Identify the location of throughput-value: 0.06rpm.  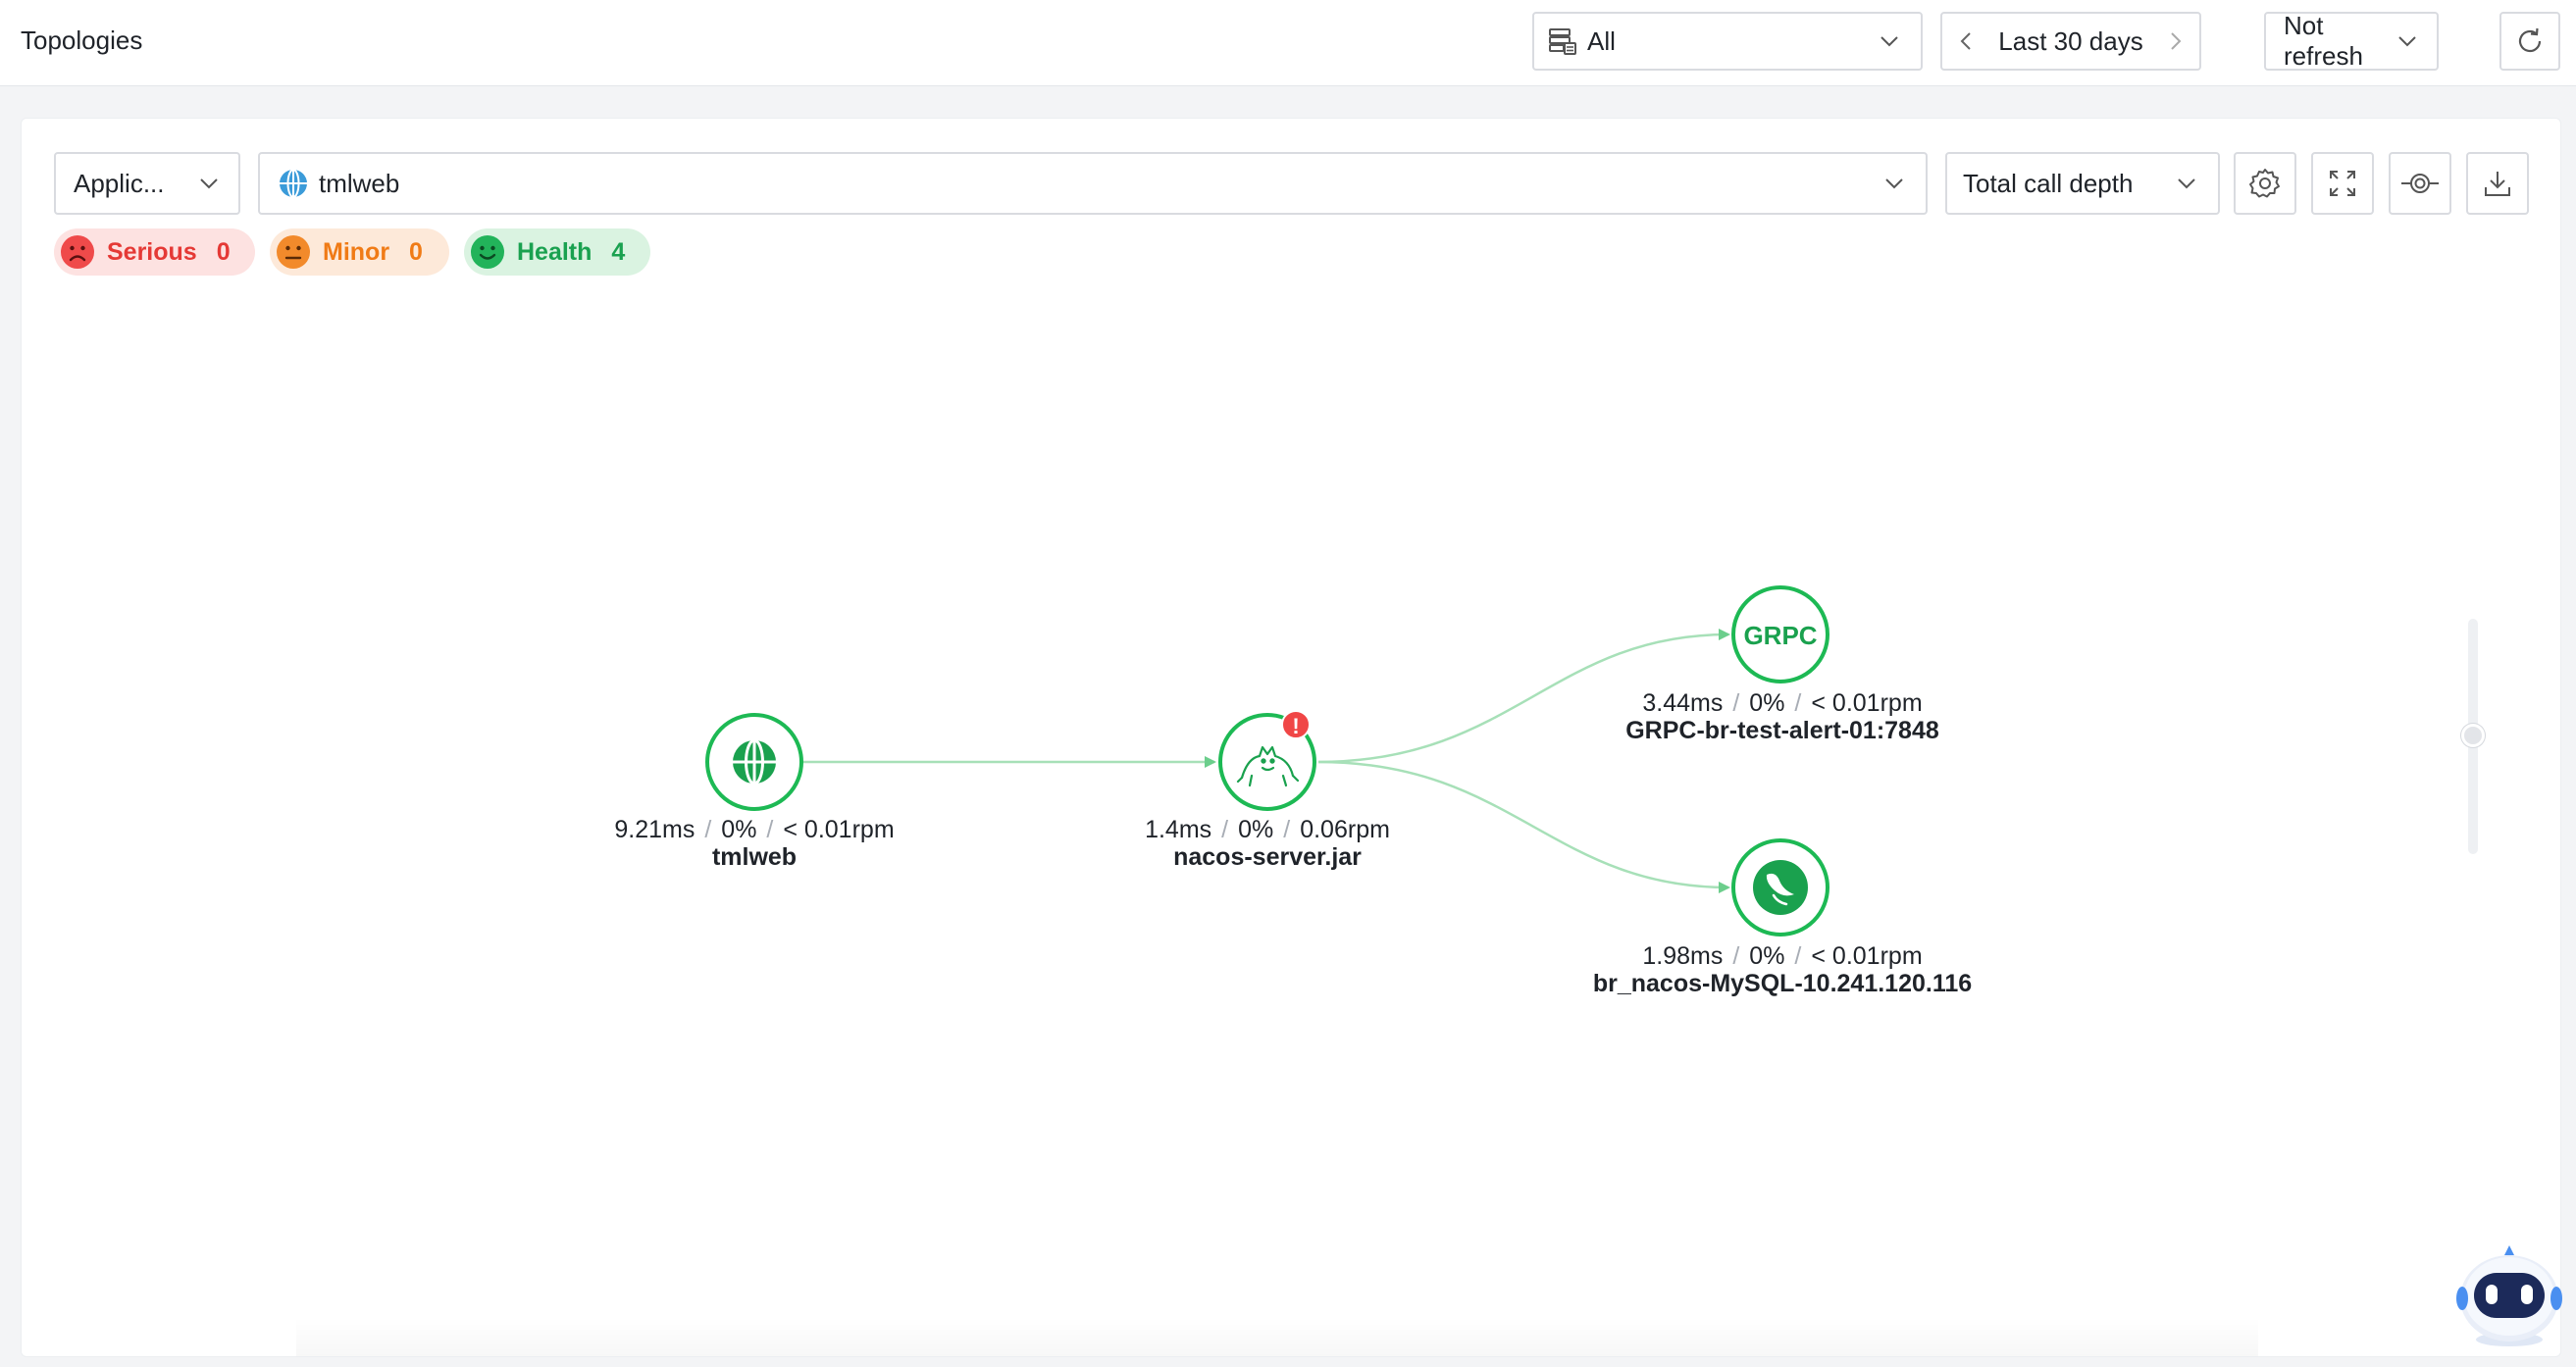
(1345, 830).